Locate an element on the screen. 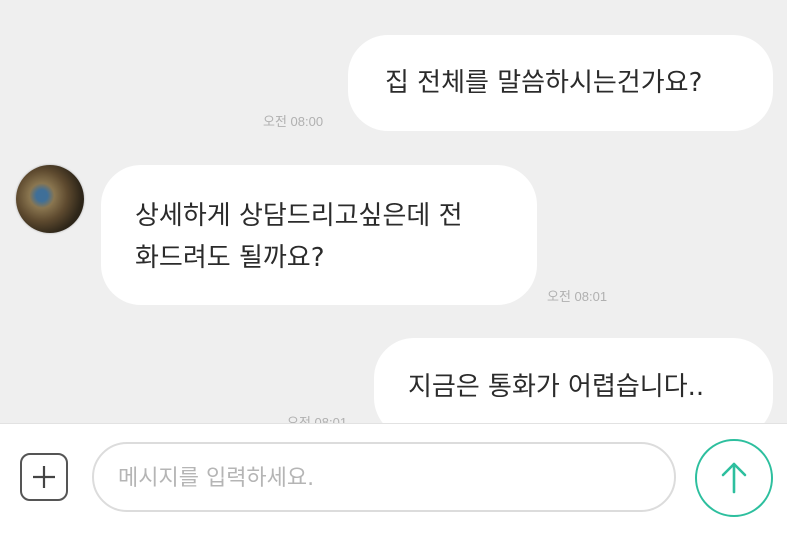 Image resolution: width=787 pixels, height=546 pixels. message-bubble-received: 상세하게 상담드리고싶은데 전 화드려도 될까요? is located at coordinates (319, 235).